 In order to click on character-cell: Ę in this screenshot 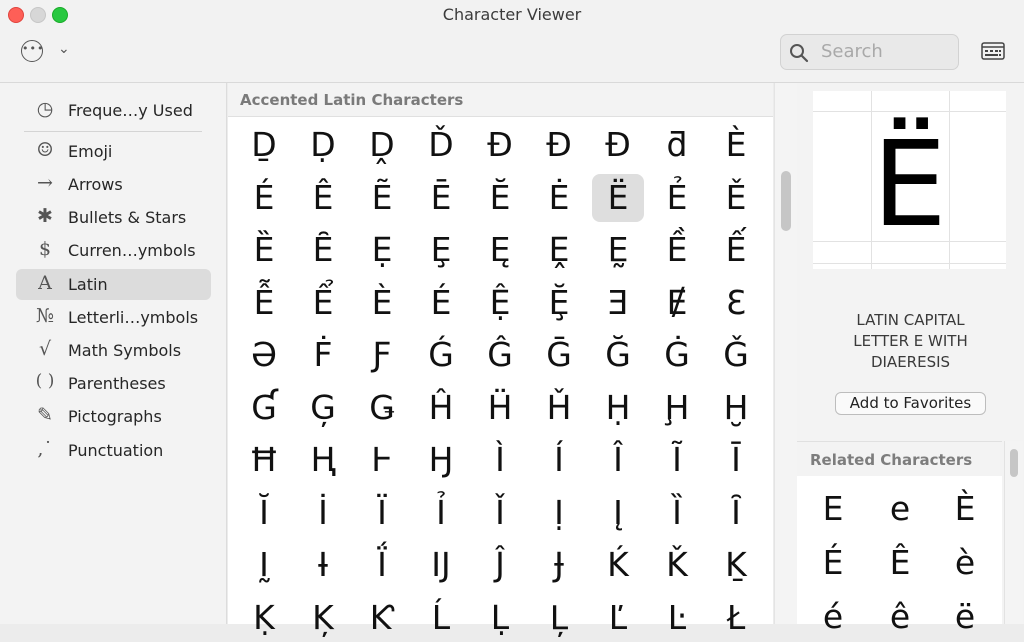, I will do `click(500, 250)`.